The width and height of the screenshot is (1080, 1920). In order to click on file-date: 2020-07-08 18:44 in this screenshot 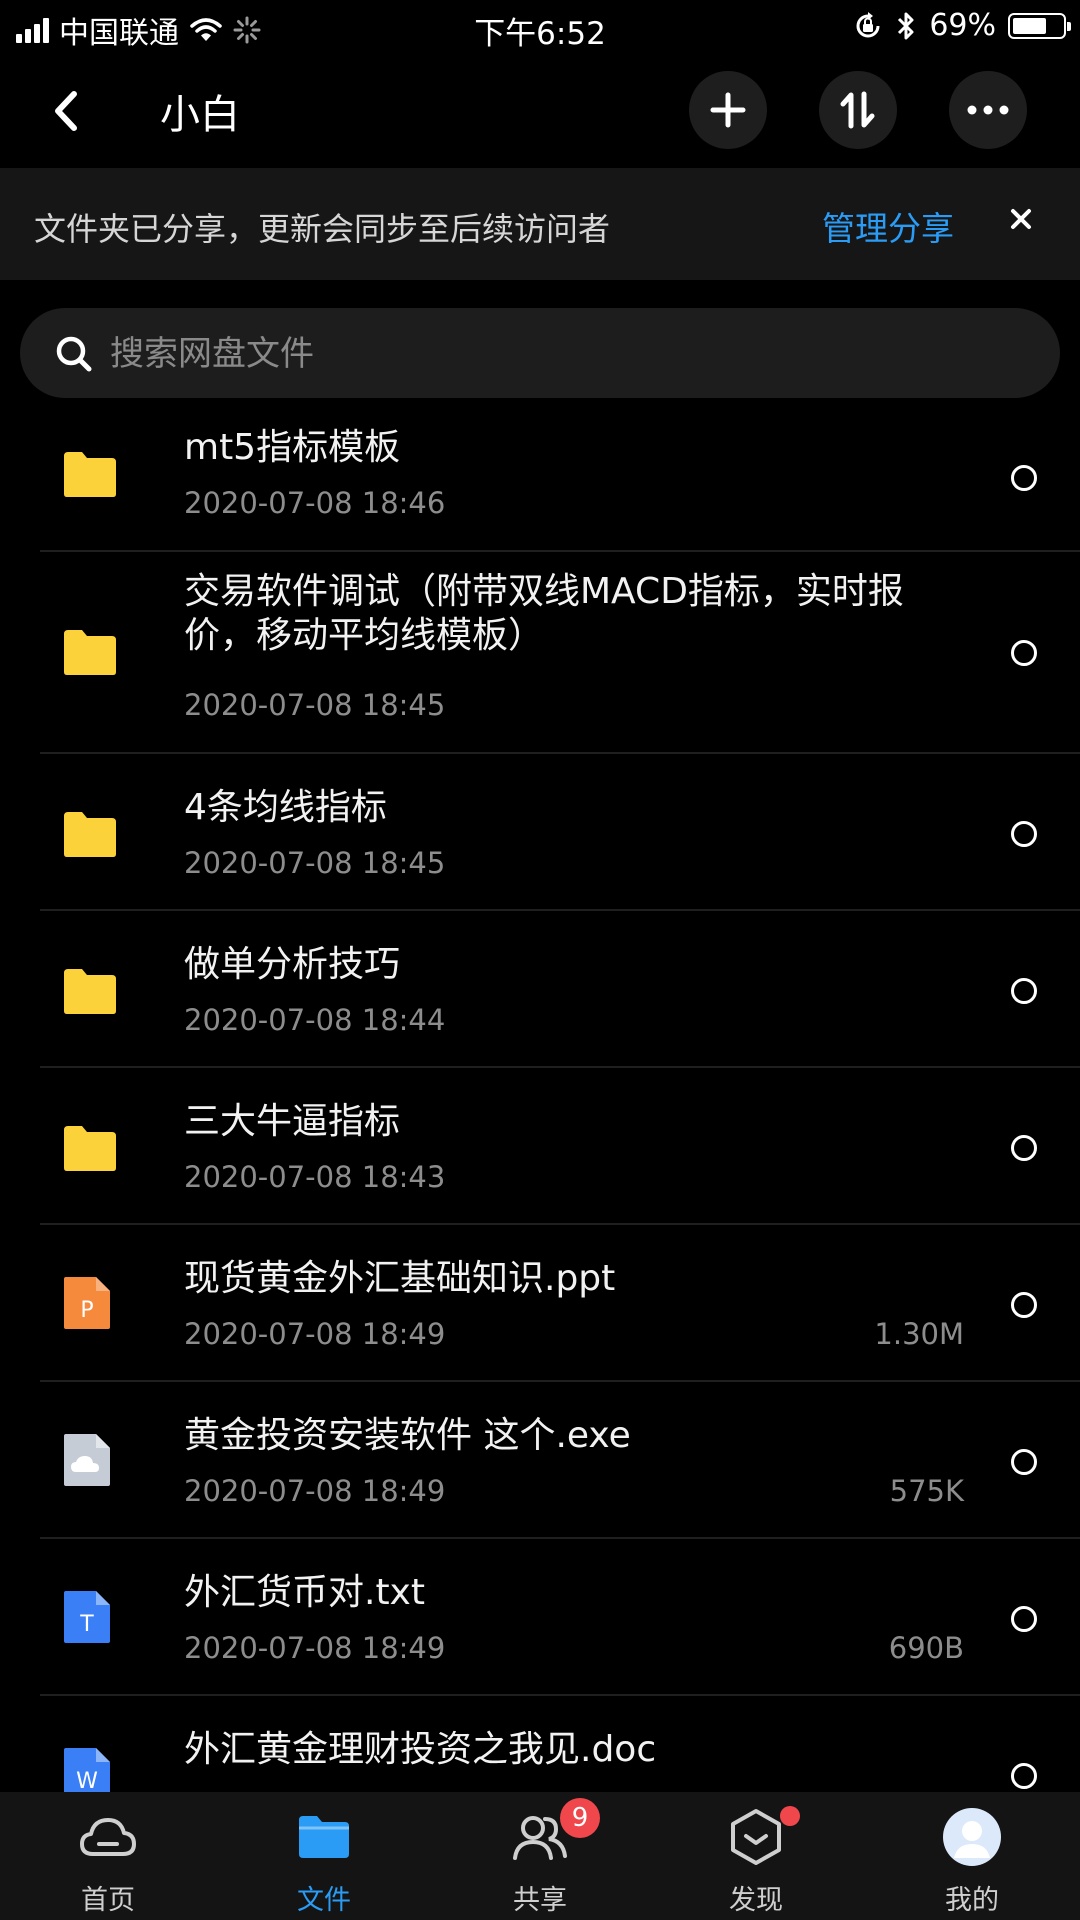, I will do `click(315, 1020)`.